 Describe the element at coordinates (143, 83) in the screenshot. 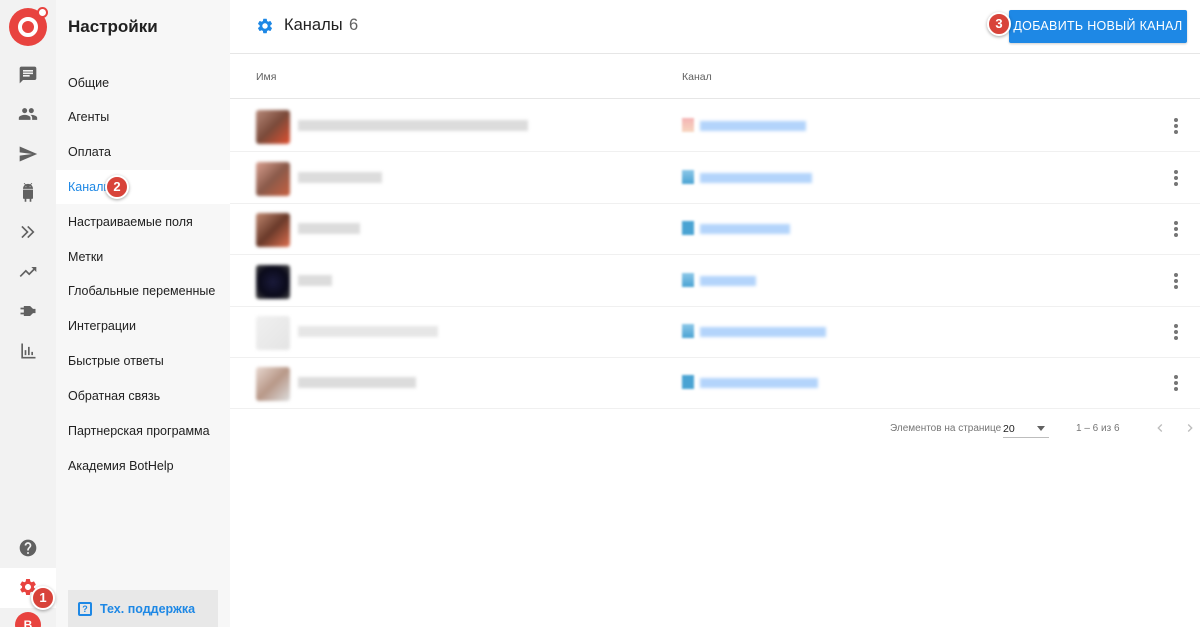

I see `sidebar-item-general: Общие` at that location.